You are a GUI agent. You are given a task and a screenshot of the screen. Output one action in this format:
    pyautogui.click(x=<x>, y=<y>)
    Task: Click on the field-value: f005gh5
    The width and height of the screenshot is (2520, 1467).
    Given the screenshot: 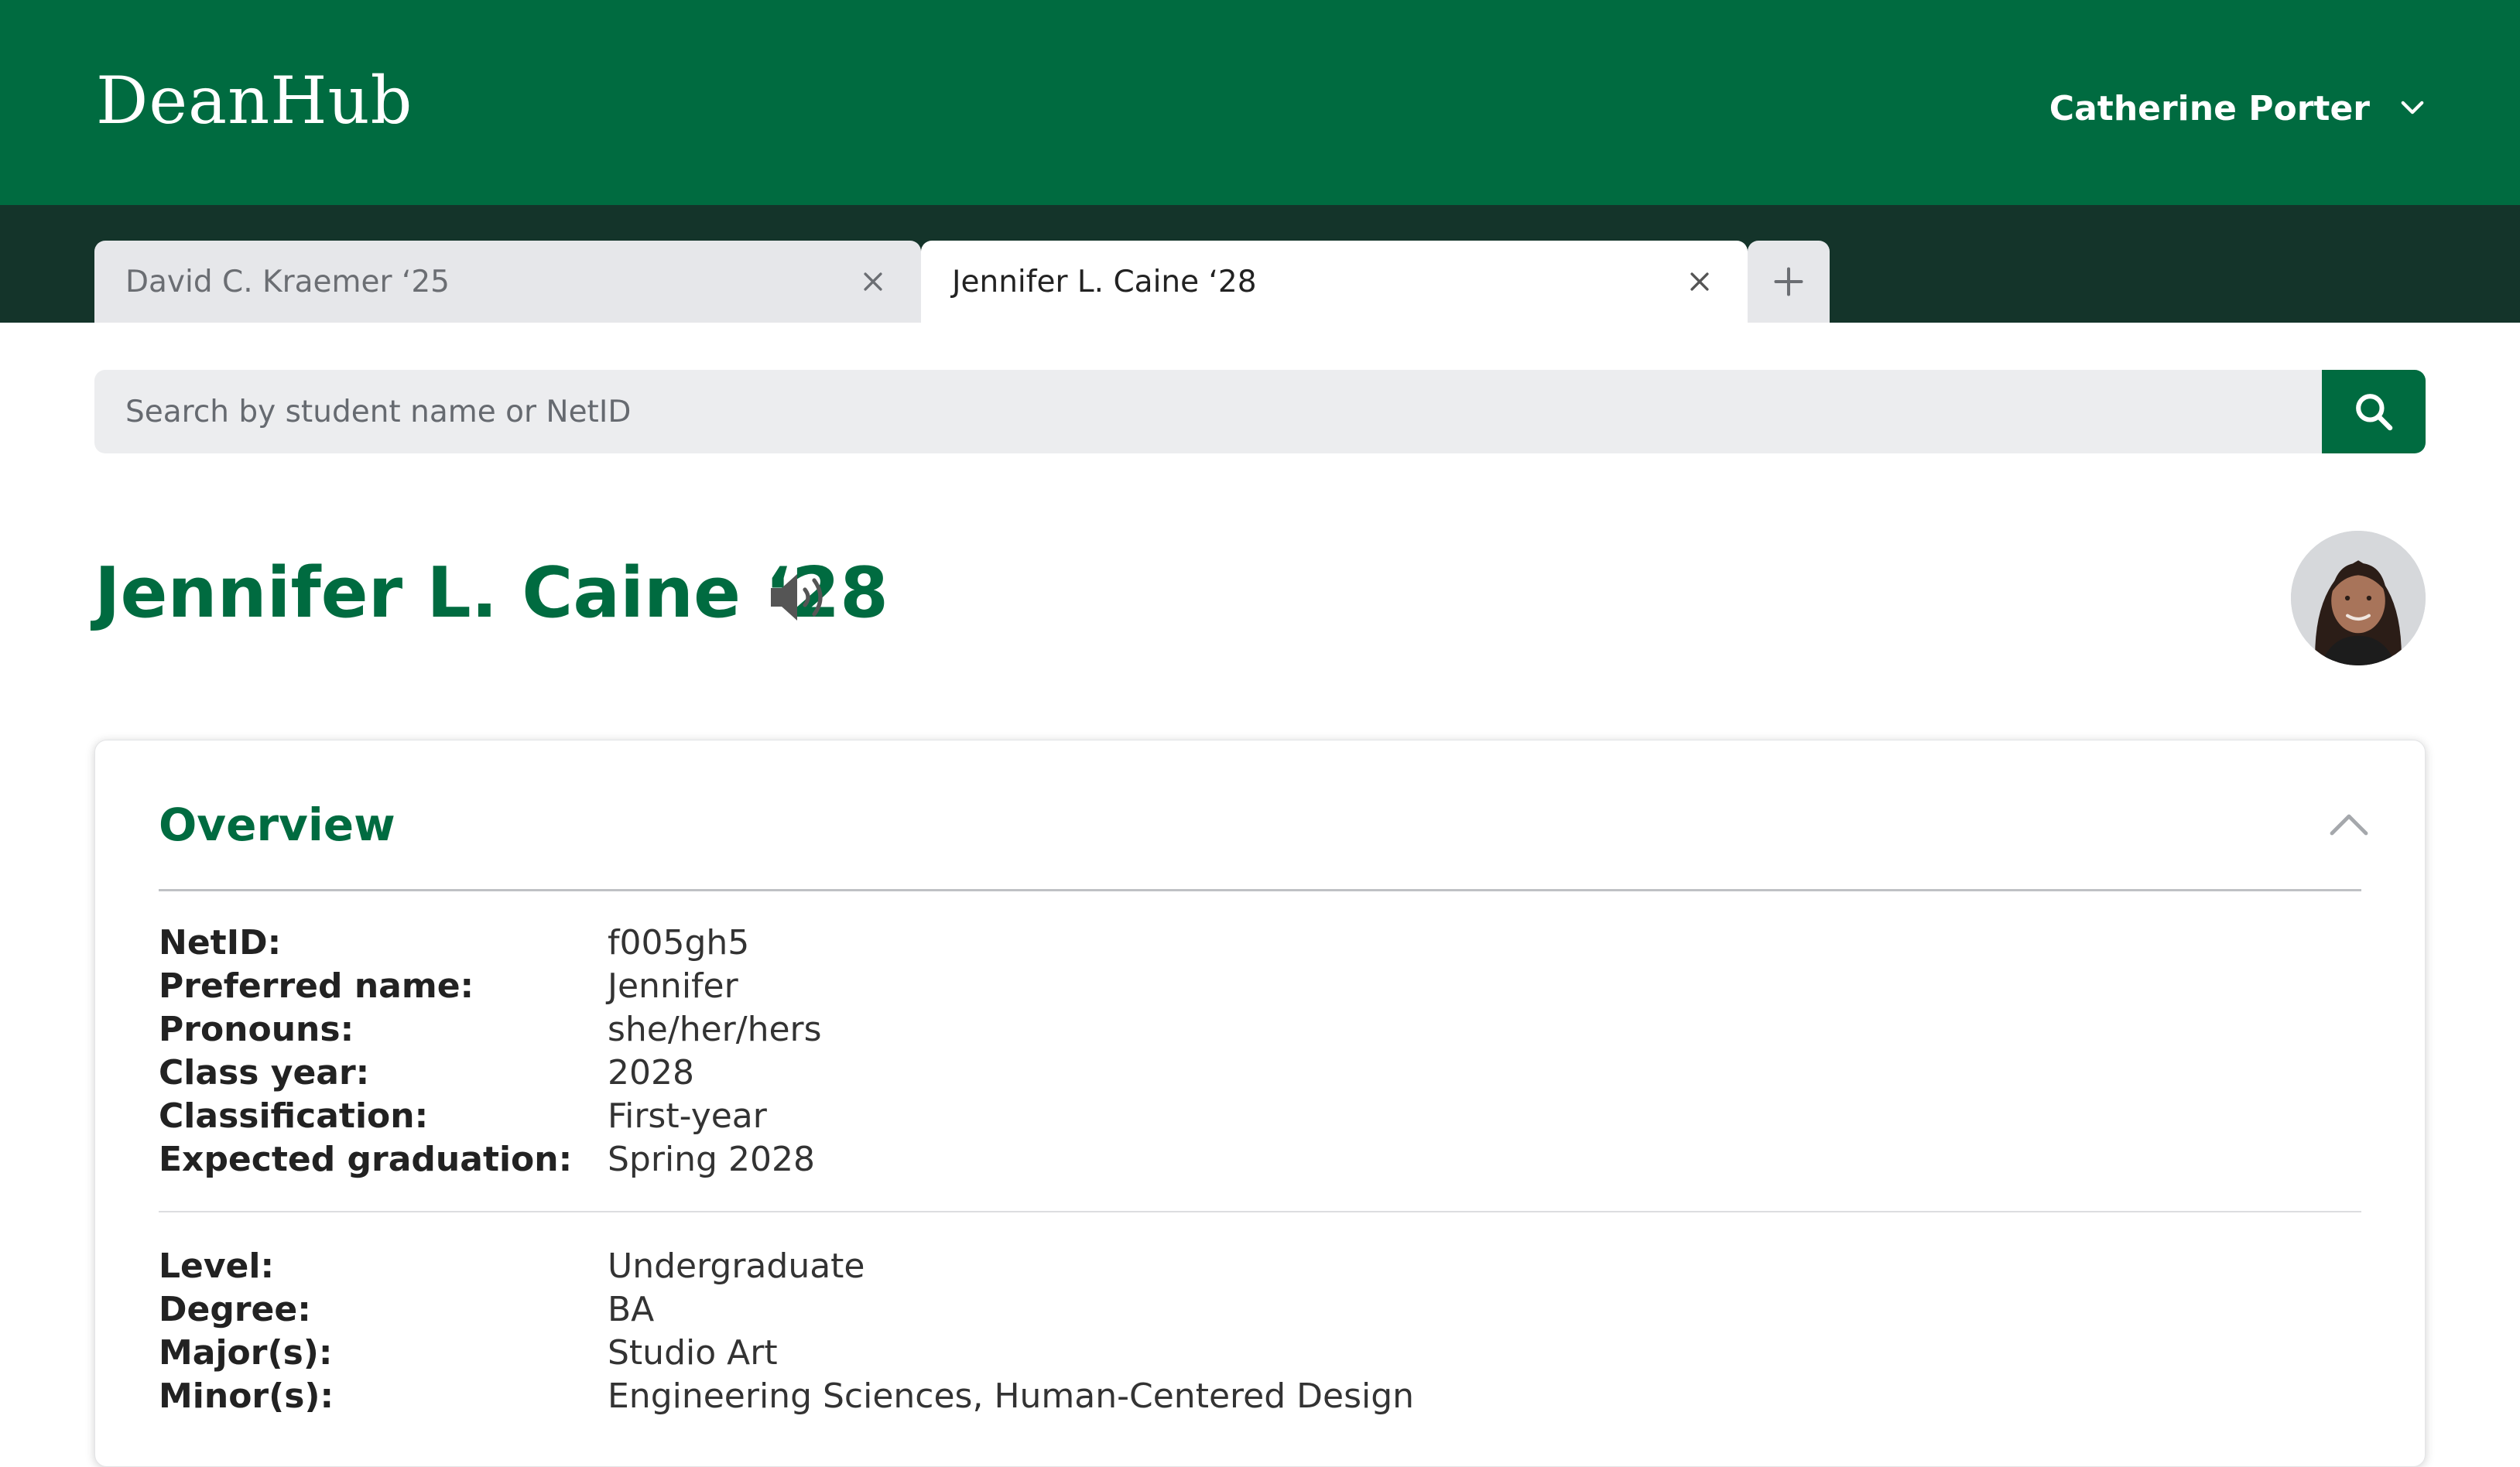 What is the action you would take?
    pyautogui.click(x=679, y=943)
    